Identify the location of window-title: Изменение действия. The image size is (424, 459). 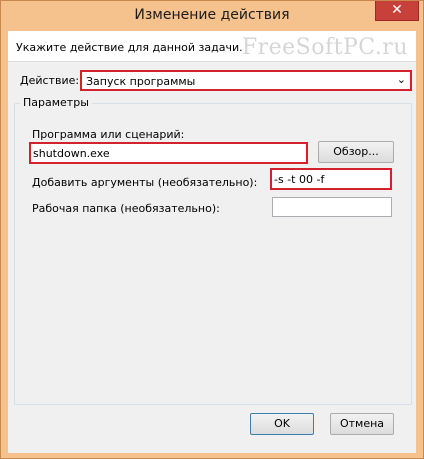
(212, 15).